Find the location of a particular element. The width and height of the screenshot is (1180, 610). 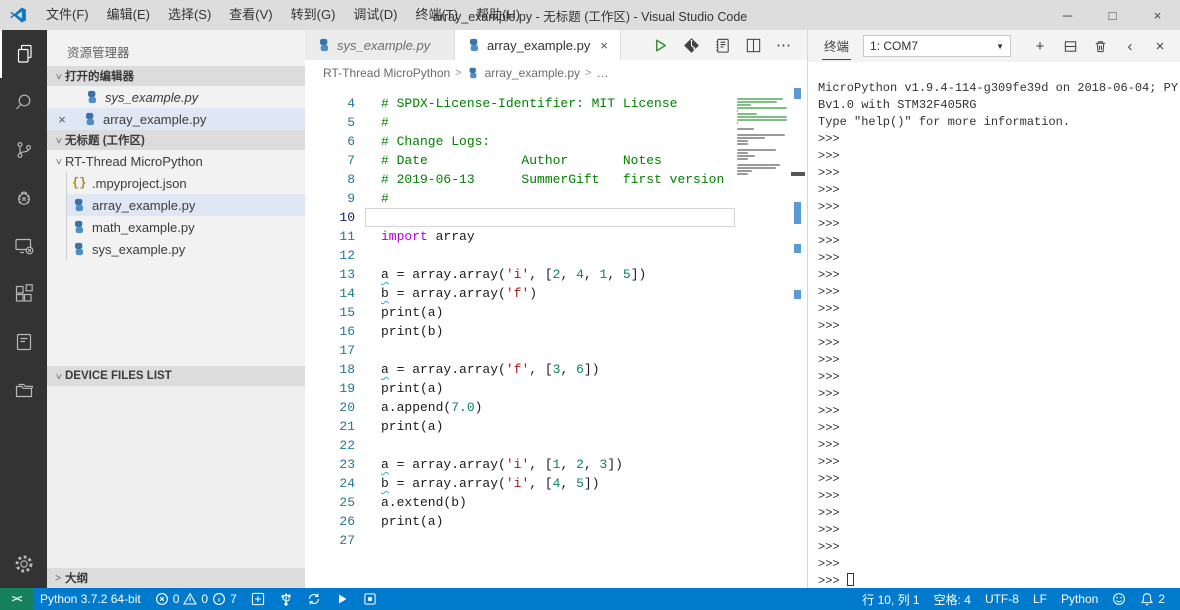

cursor-position: 行 10, 列 1 is located at coordinates (890, 599).